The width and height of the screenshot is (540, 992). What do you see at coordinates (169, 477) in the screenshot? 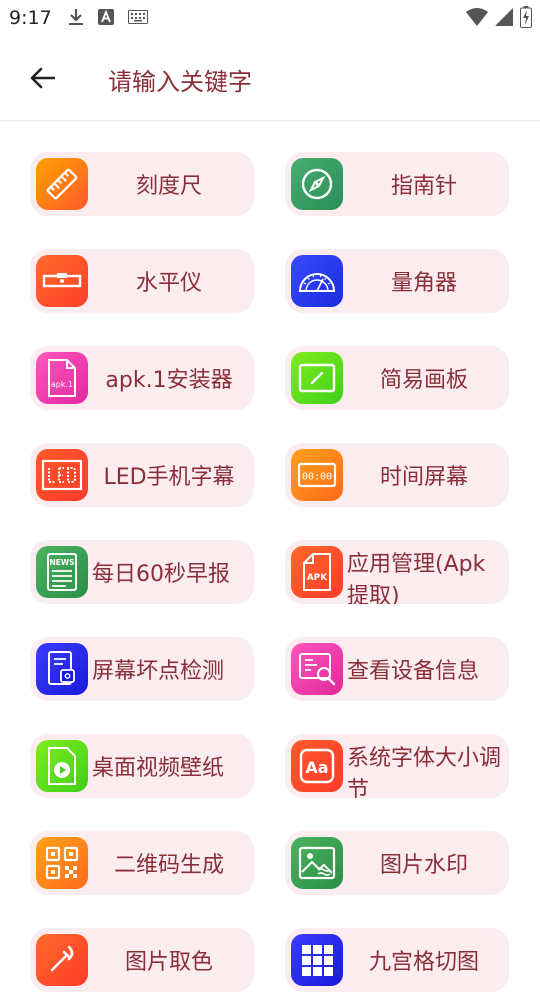
I see `tool-label: LED手机字幕` at bounding box center [169, 477].